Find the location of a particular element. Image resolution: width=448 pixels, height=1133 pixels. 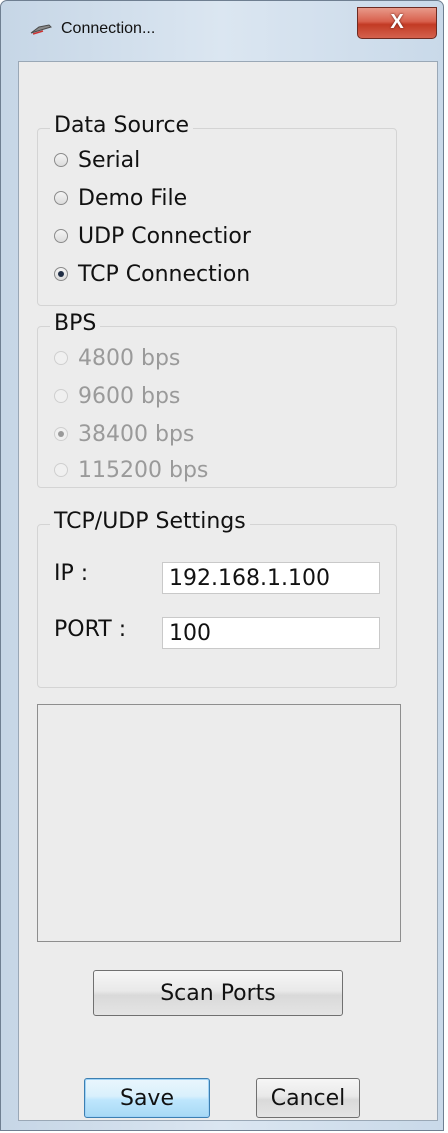

radio-4800: 4800 bps is located at coordinates (117, 358).